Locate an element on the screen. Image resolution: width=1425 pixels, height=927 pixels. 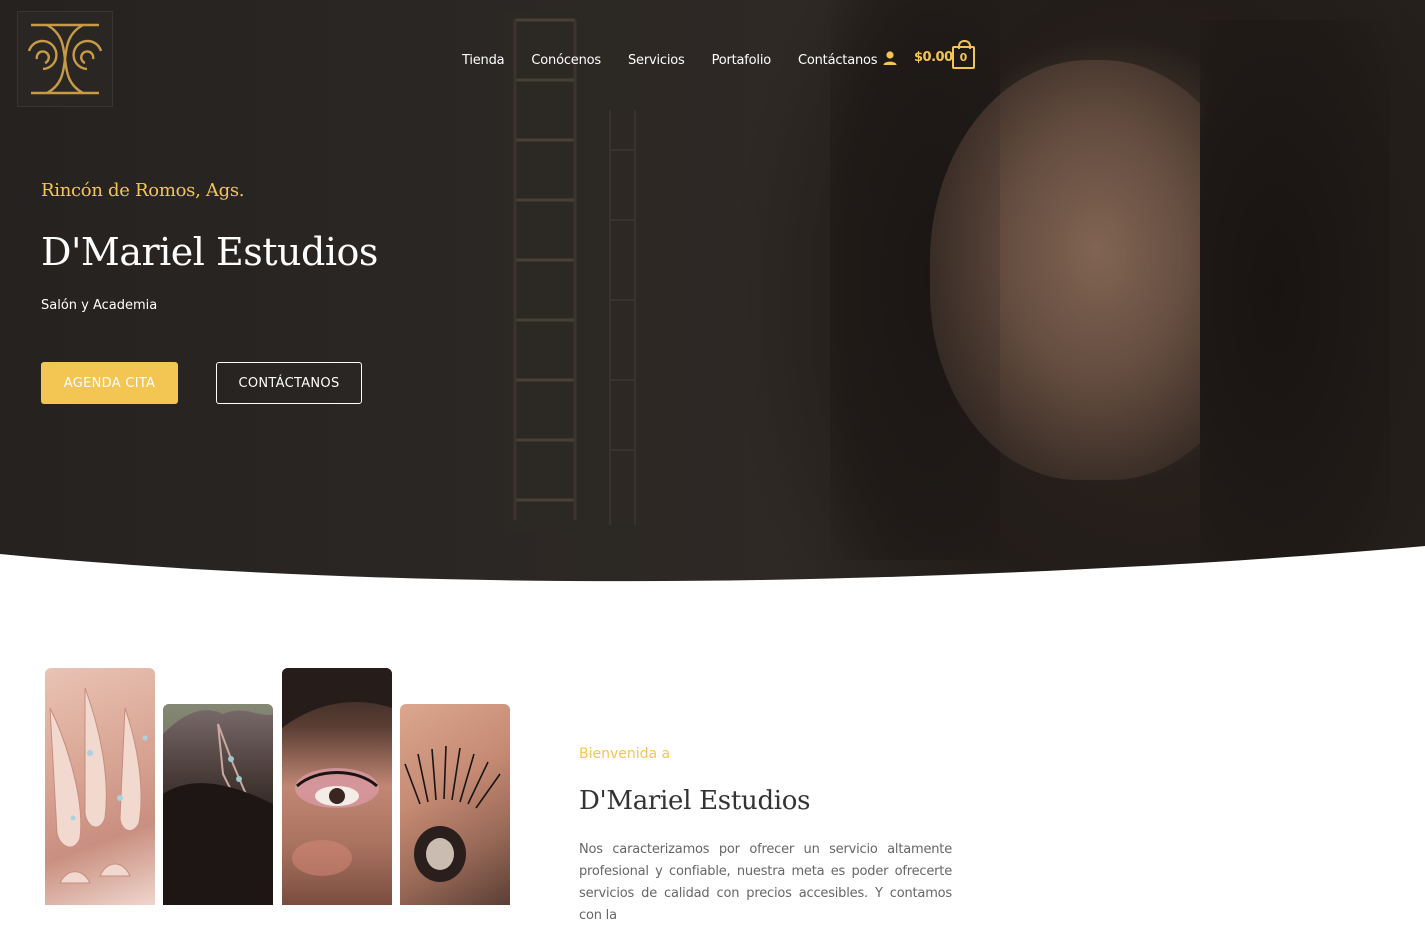
nails-illustration is located at coordinates (98, 785).